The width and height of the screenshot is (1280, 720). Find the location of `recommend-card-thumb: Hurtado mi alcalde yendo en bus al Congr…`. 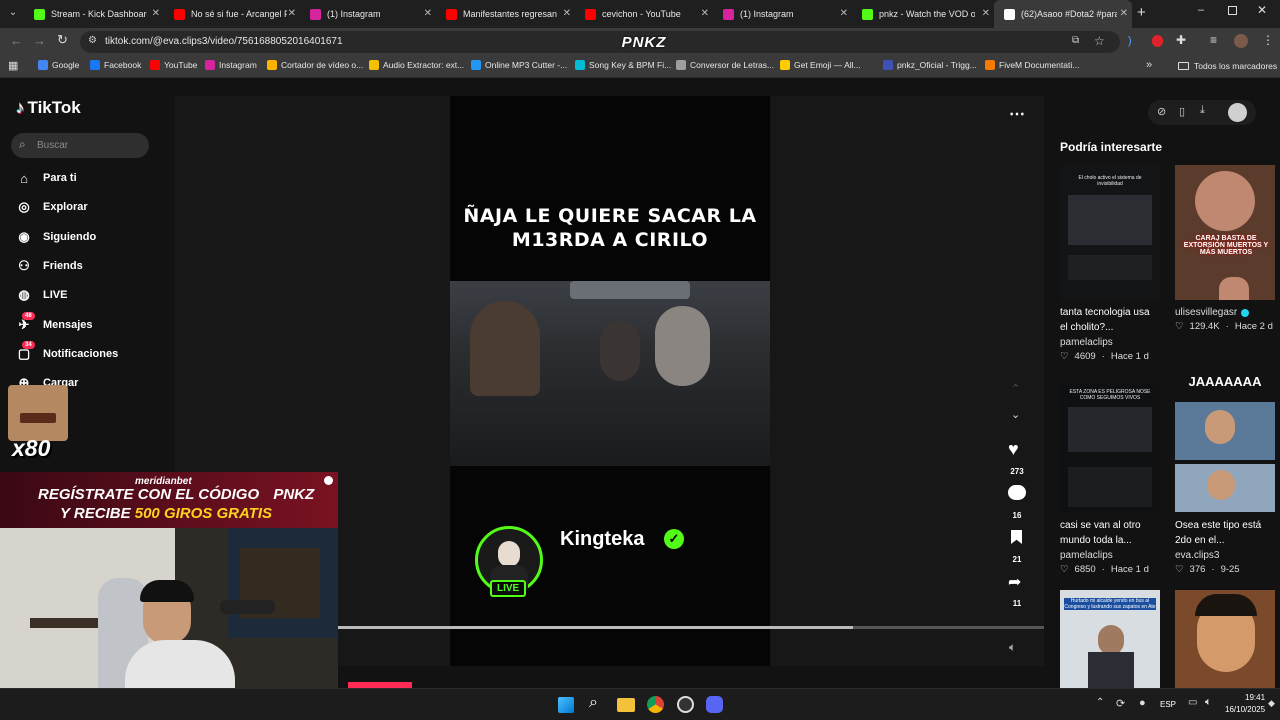

recommend-card-thumb: Hurtado mi alcalde yendo en bus al Congr… is located at coordinates (1110, 639).